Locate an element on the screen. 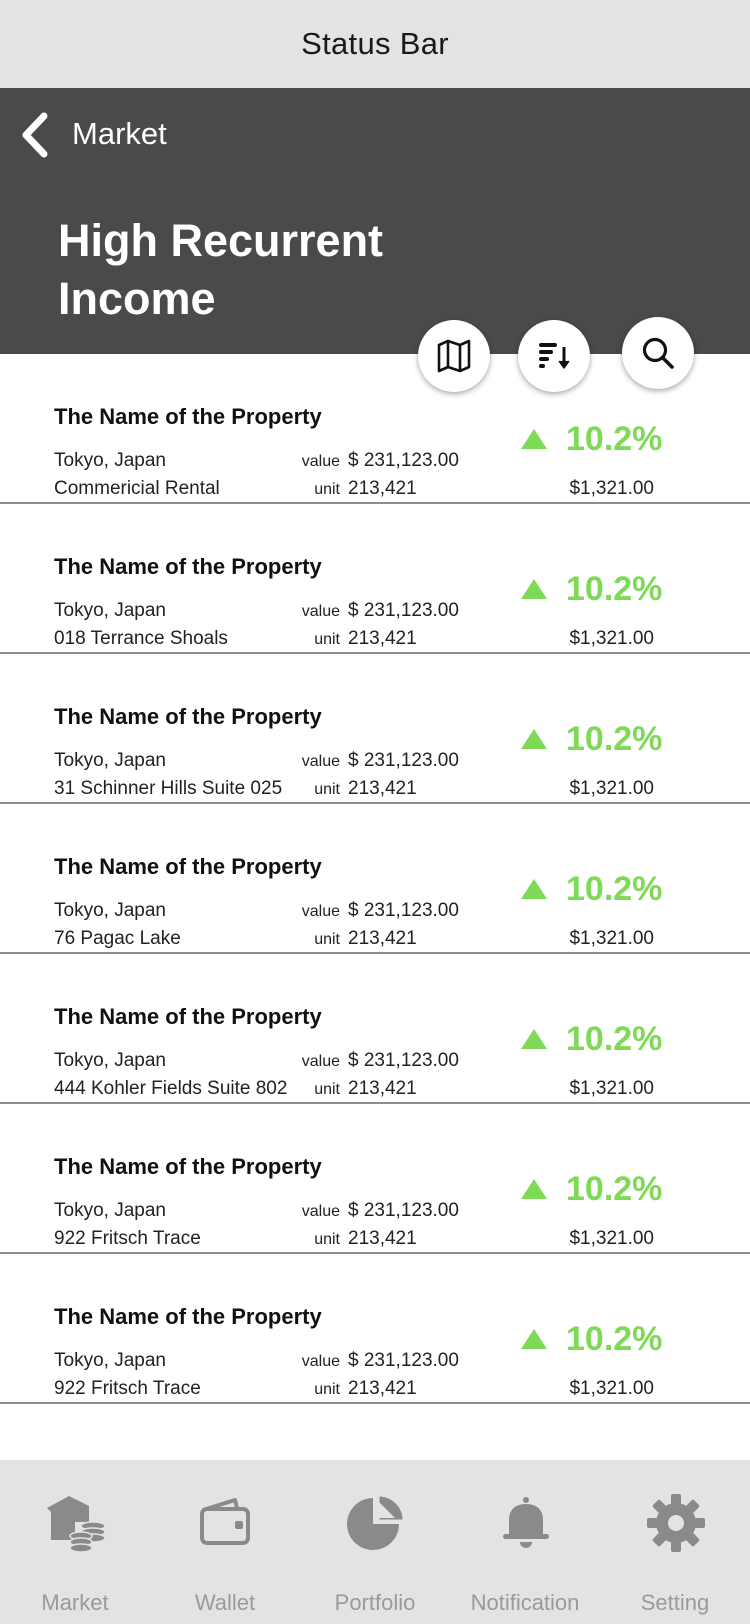 This screenshot has width=750, height=1624. tab-label: Portfolio is located at coordinates (375, 1602).